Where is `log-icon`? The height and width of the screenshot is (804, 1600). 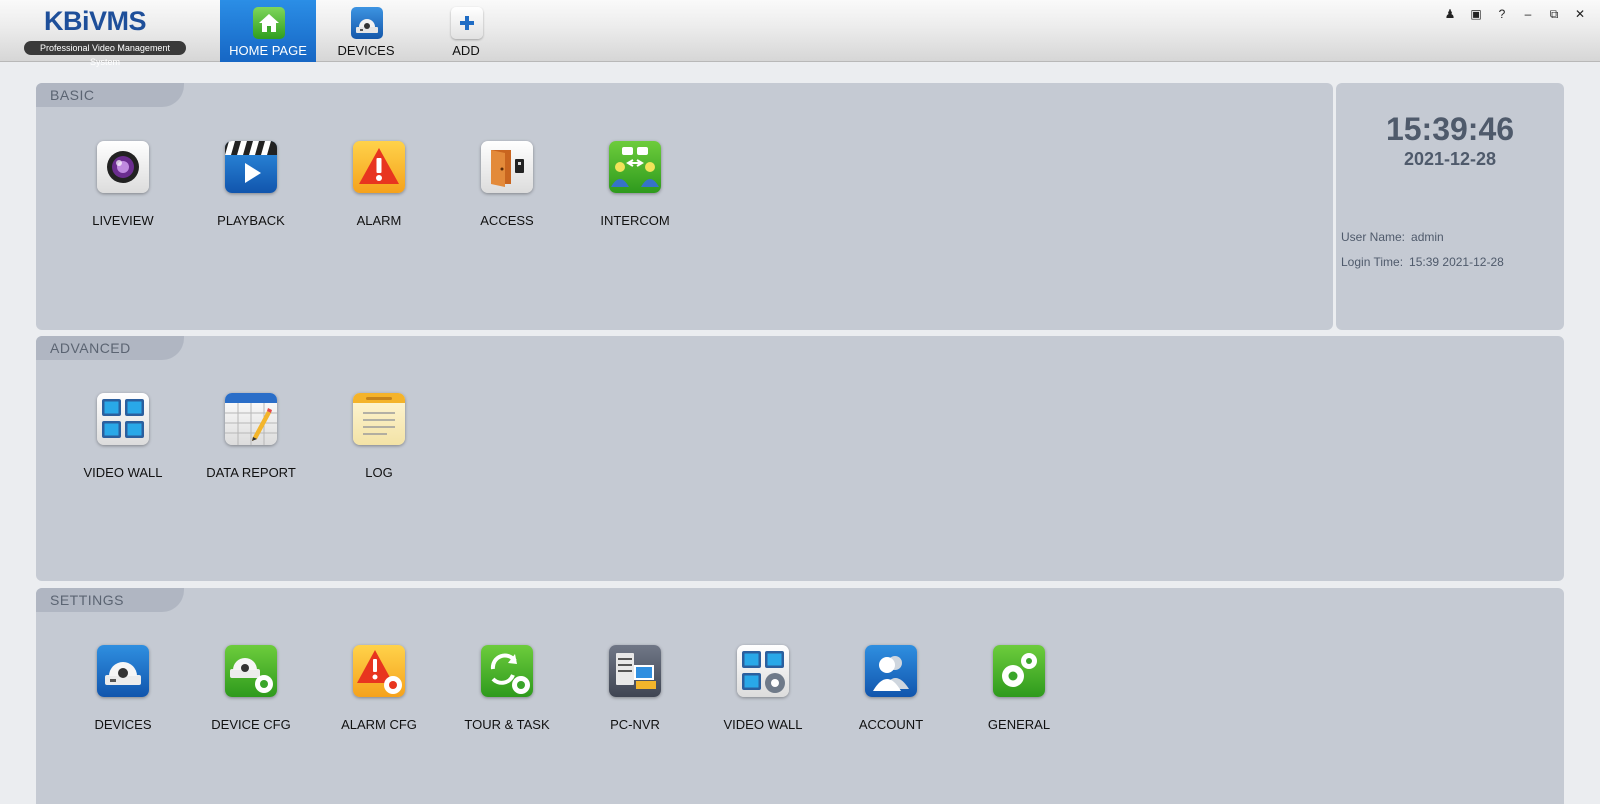
log-icon is located at coordinates (379, 419).